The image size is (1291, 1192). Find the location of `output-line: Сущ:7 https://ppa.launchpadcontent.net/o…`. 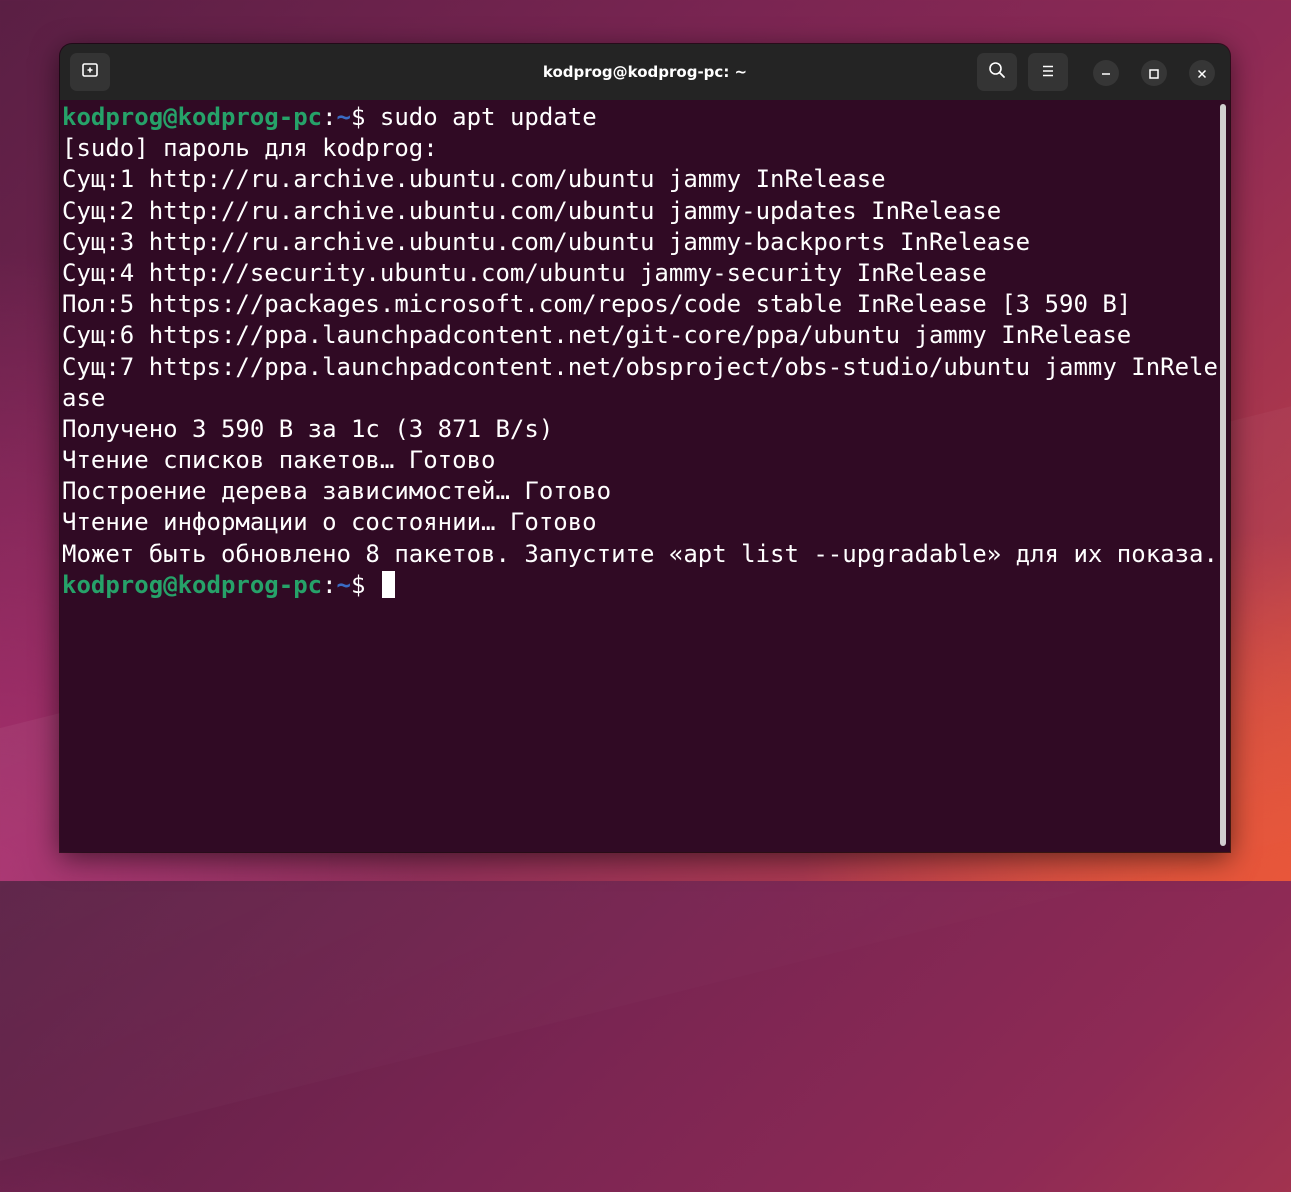

output-line: Сущ:7 https://ppa.launchpadcontent.net/o… is located at coordinates (640, 366).